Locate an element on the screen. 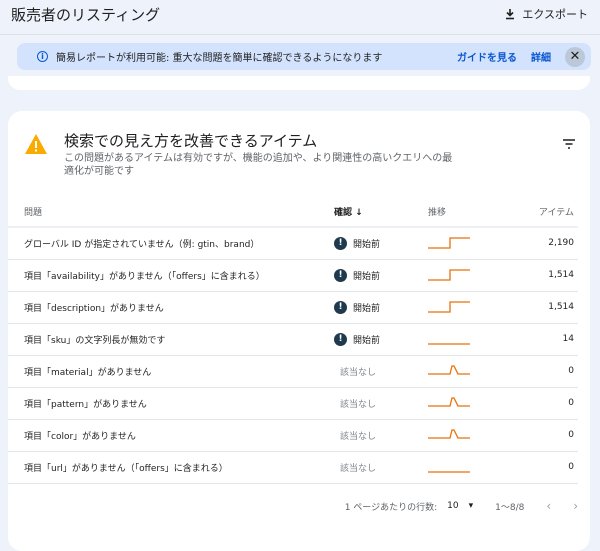 This screenshot has height=551, width=600. page-range: 1～8/8 is located at coordinates (510, 507).